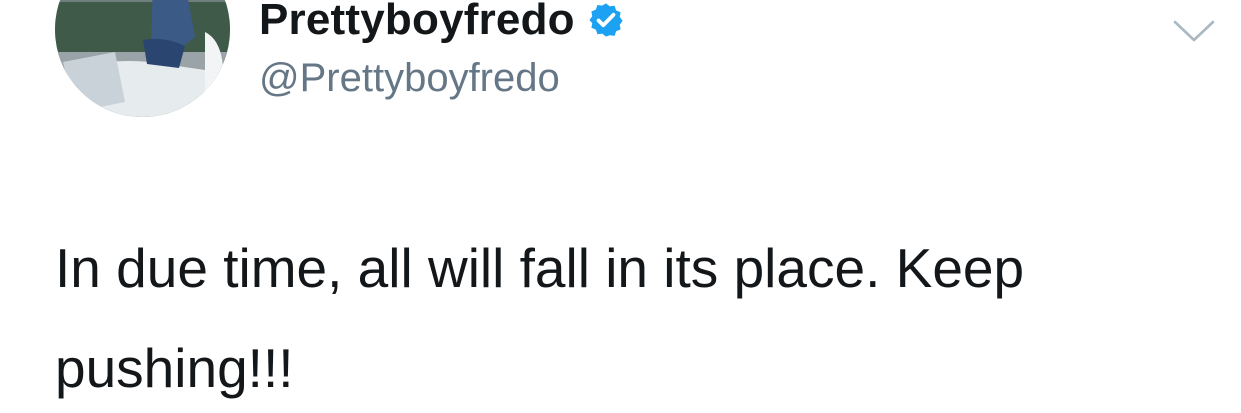 The height and width of the screenshot is (413, 1241). I want to click on avatar, so click(142, 58).